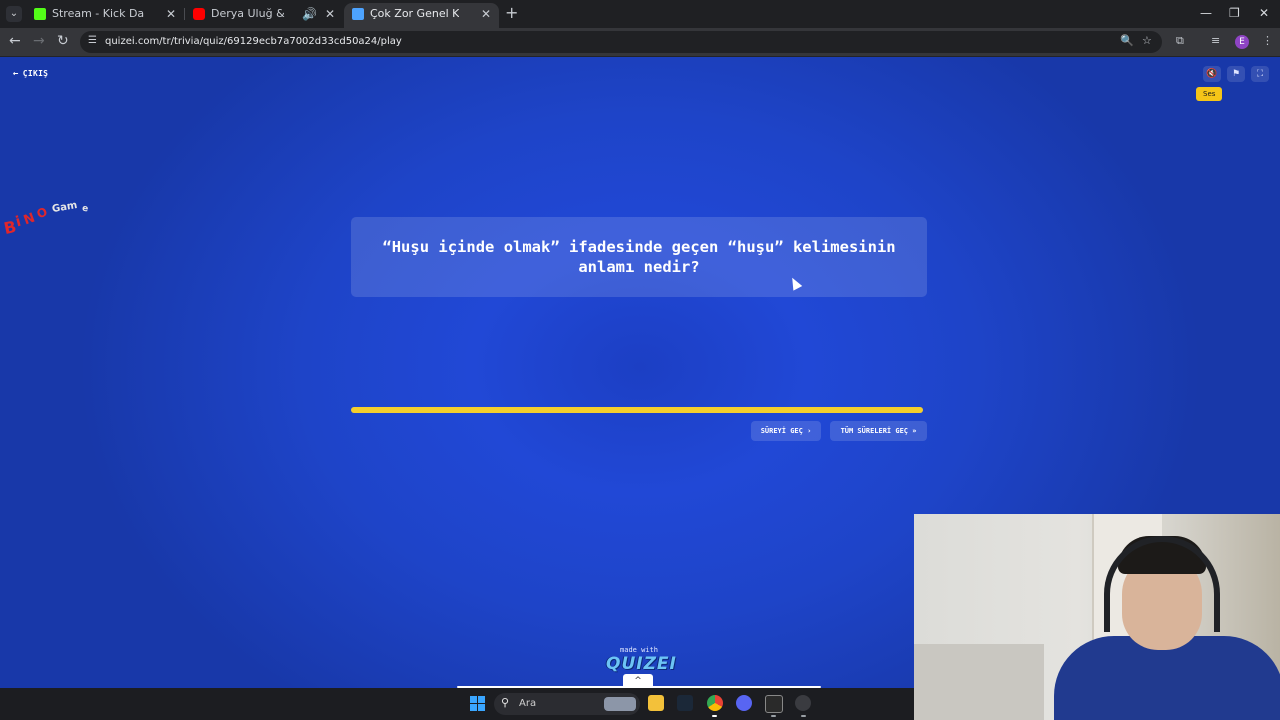  I want to click on tab-youtube: Derya Uluğ & Asil Gök - Yo 🔊 ✕, so click(264, 15).